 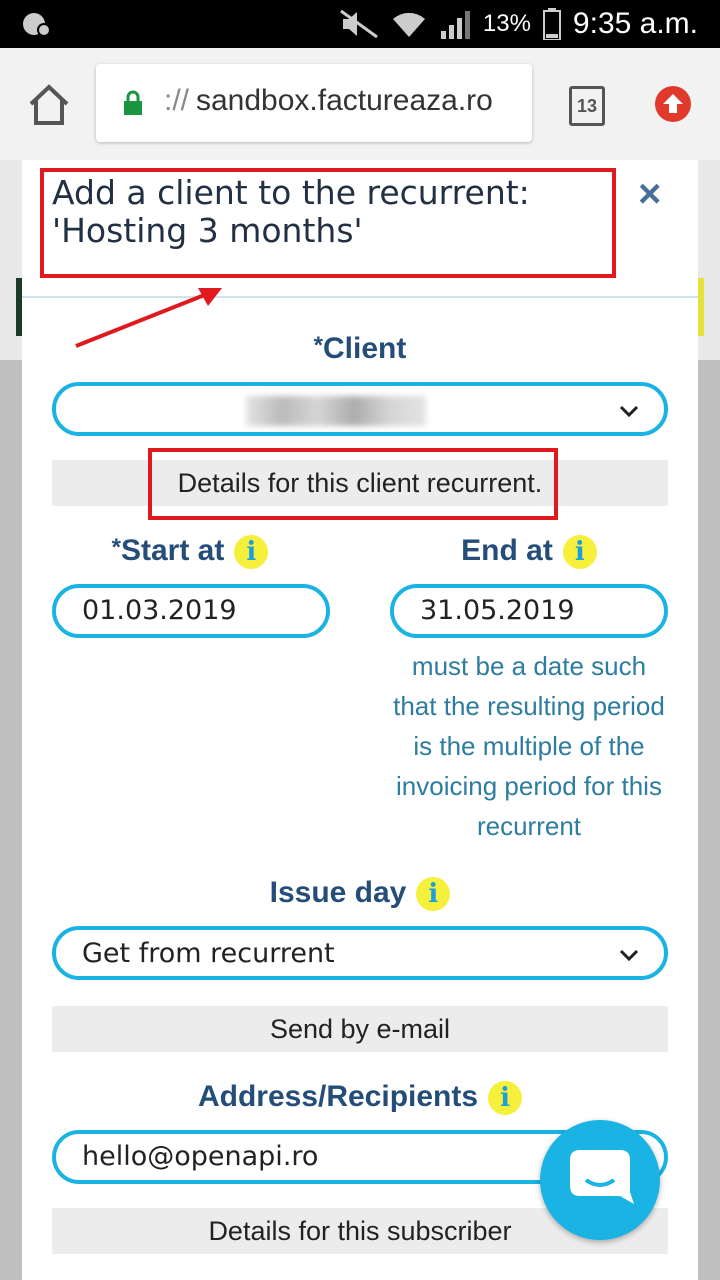 I want to click on end-at-label: End at i, so click(x=529, y=552).